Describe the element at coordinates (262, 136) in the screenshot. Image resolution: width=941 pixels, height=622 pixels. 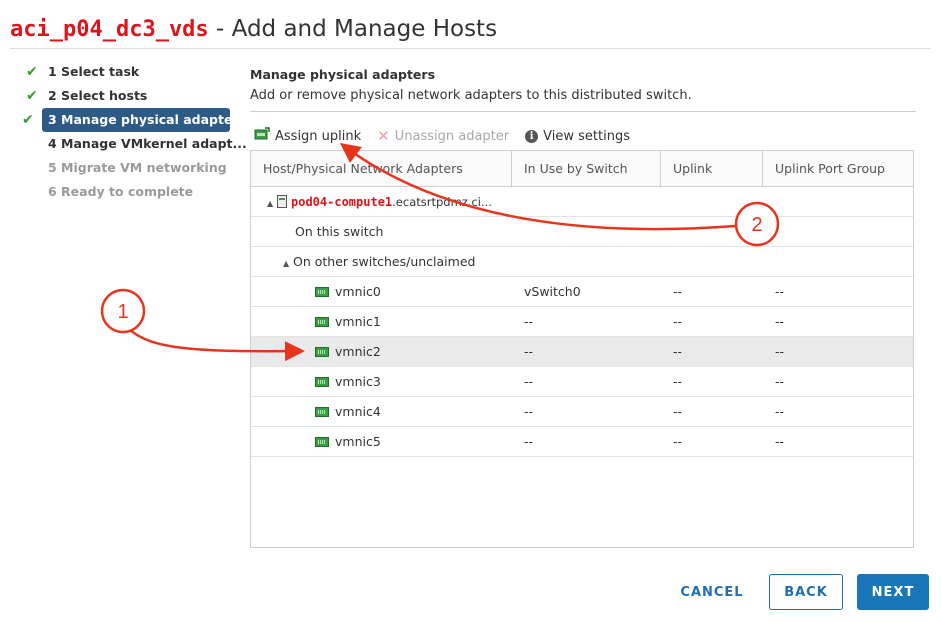
I see `assign-uplink-icon` at that location.